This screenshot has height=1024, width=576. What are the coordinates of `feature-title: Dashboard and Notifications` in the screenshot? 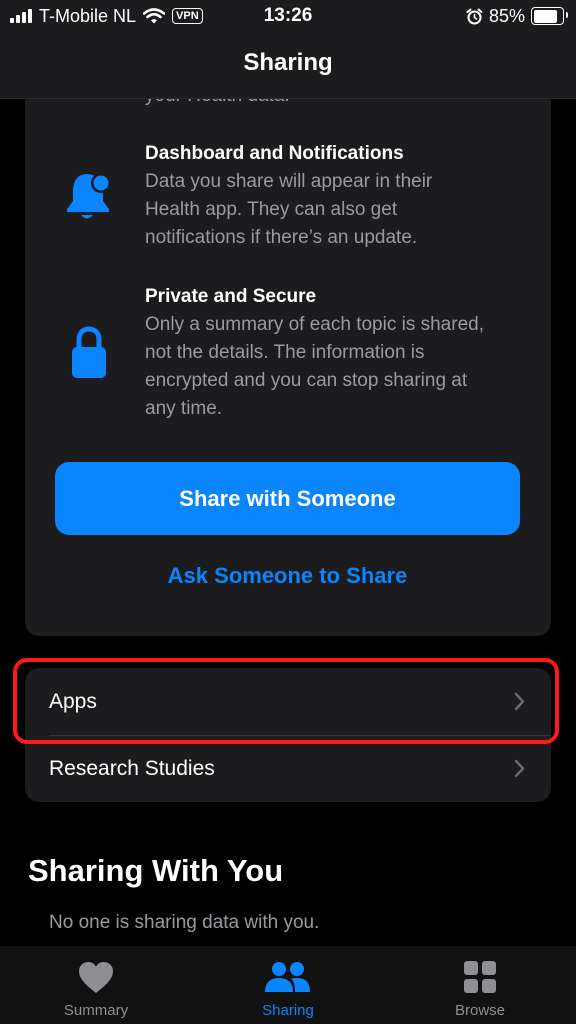 It's located at (274, 153).